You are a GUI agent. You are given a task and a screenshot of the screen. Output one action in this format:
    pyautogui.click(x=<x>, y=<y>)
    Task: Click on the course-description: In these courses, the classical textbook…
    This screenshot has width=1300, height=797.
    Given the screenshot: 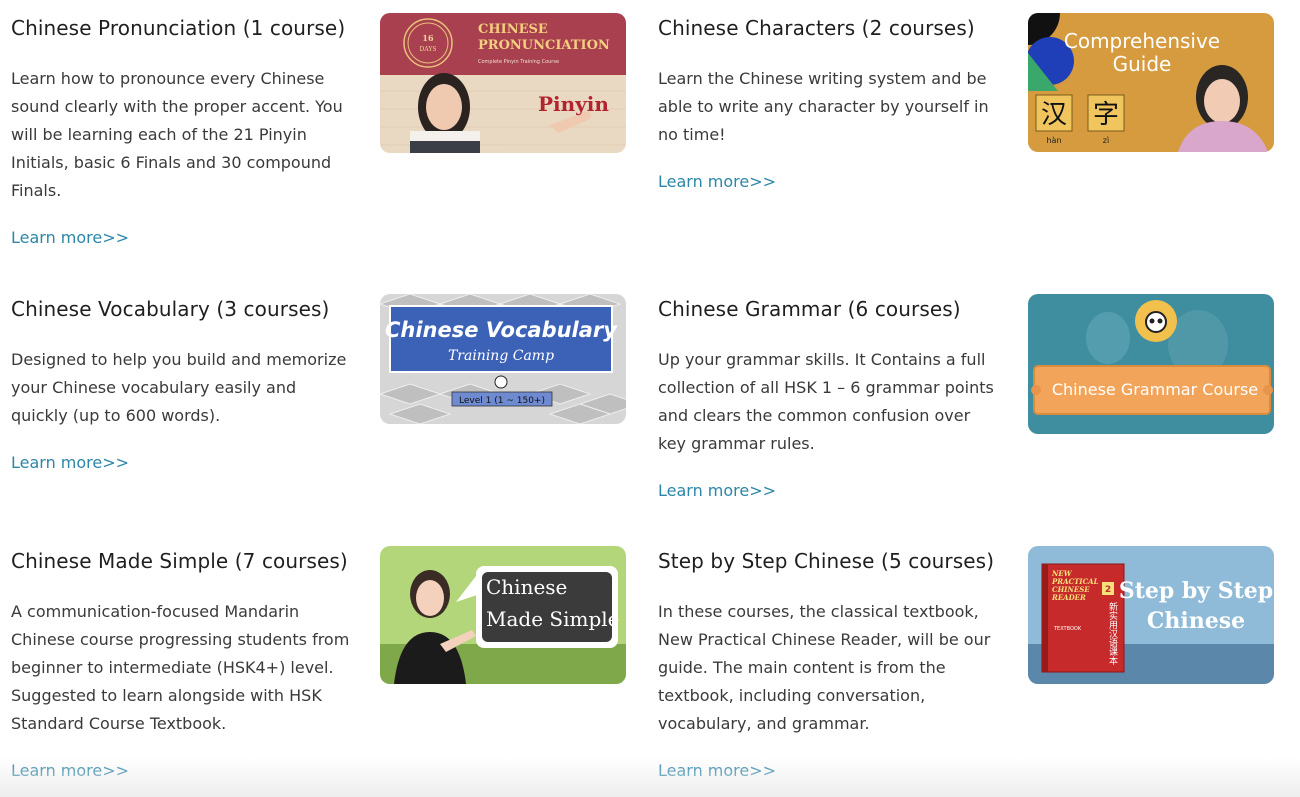 What is the action you would take?
    pyautogui.click(x=824, y=667)
    